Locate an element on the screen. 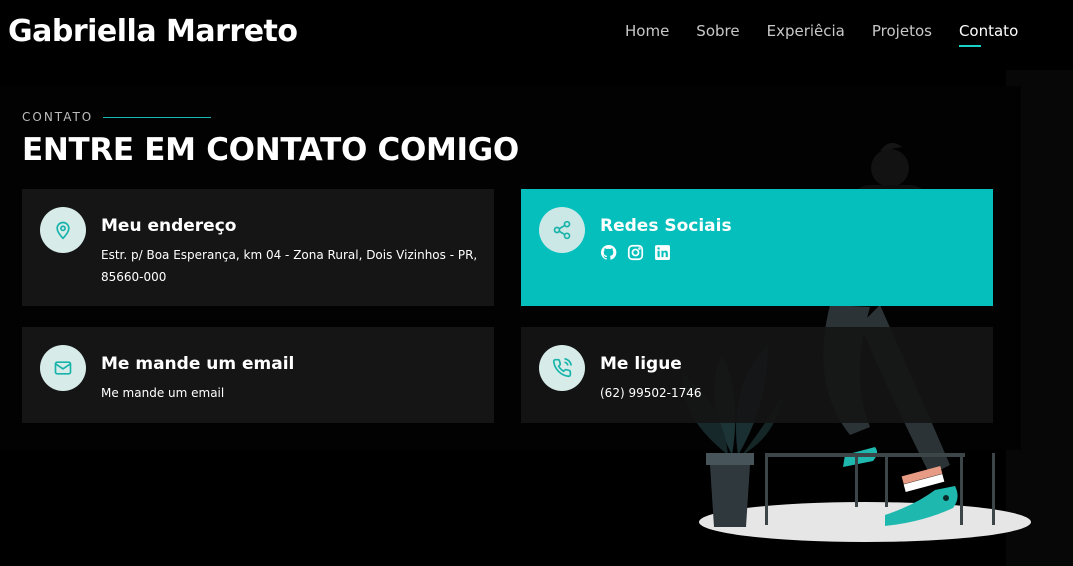 This screenshot has width=1073, height=566. phone-icon is located at coordinates (562, 368).